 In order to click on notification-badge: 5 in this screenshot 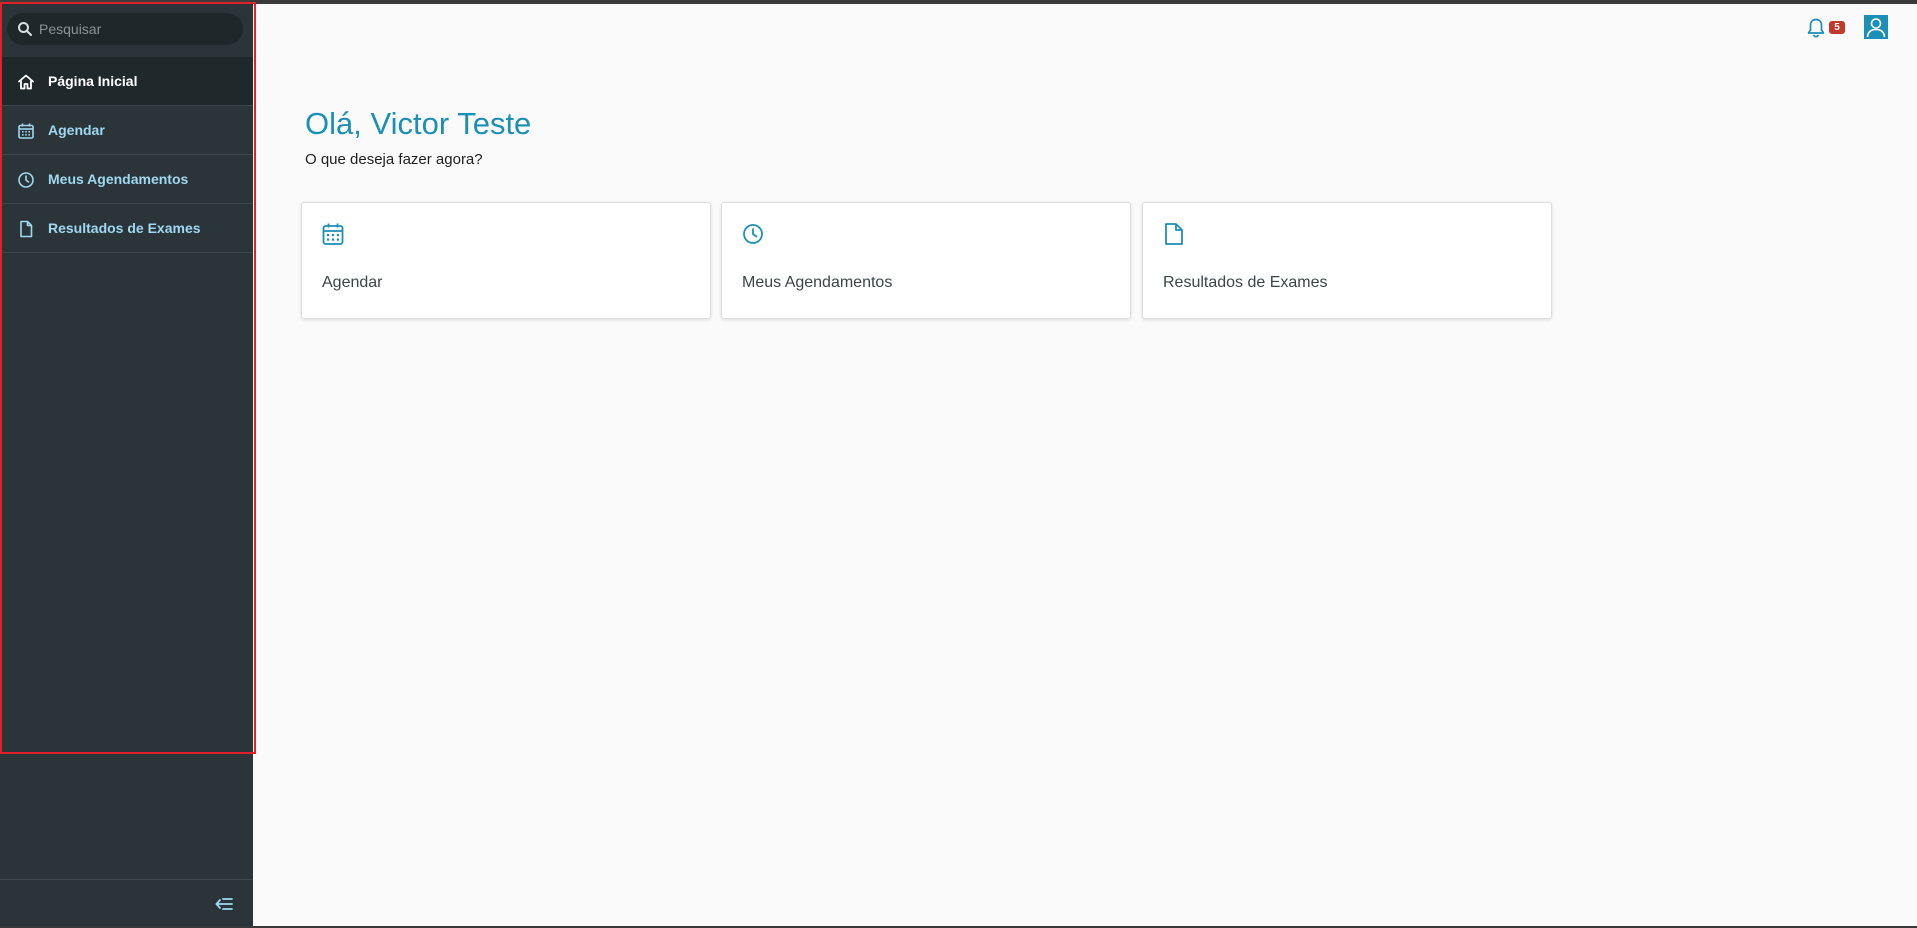, I will do `click(1837, 27)`.